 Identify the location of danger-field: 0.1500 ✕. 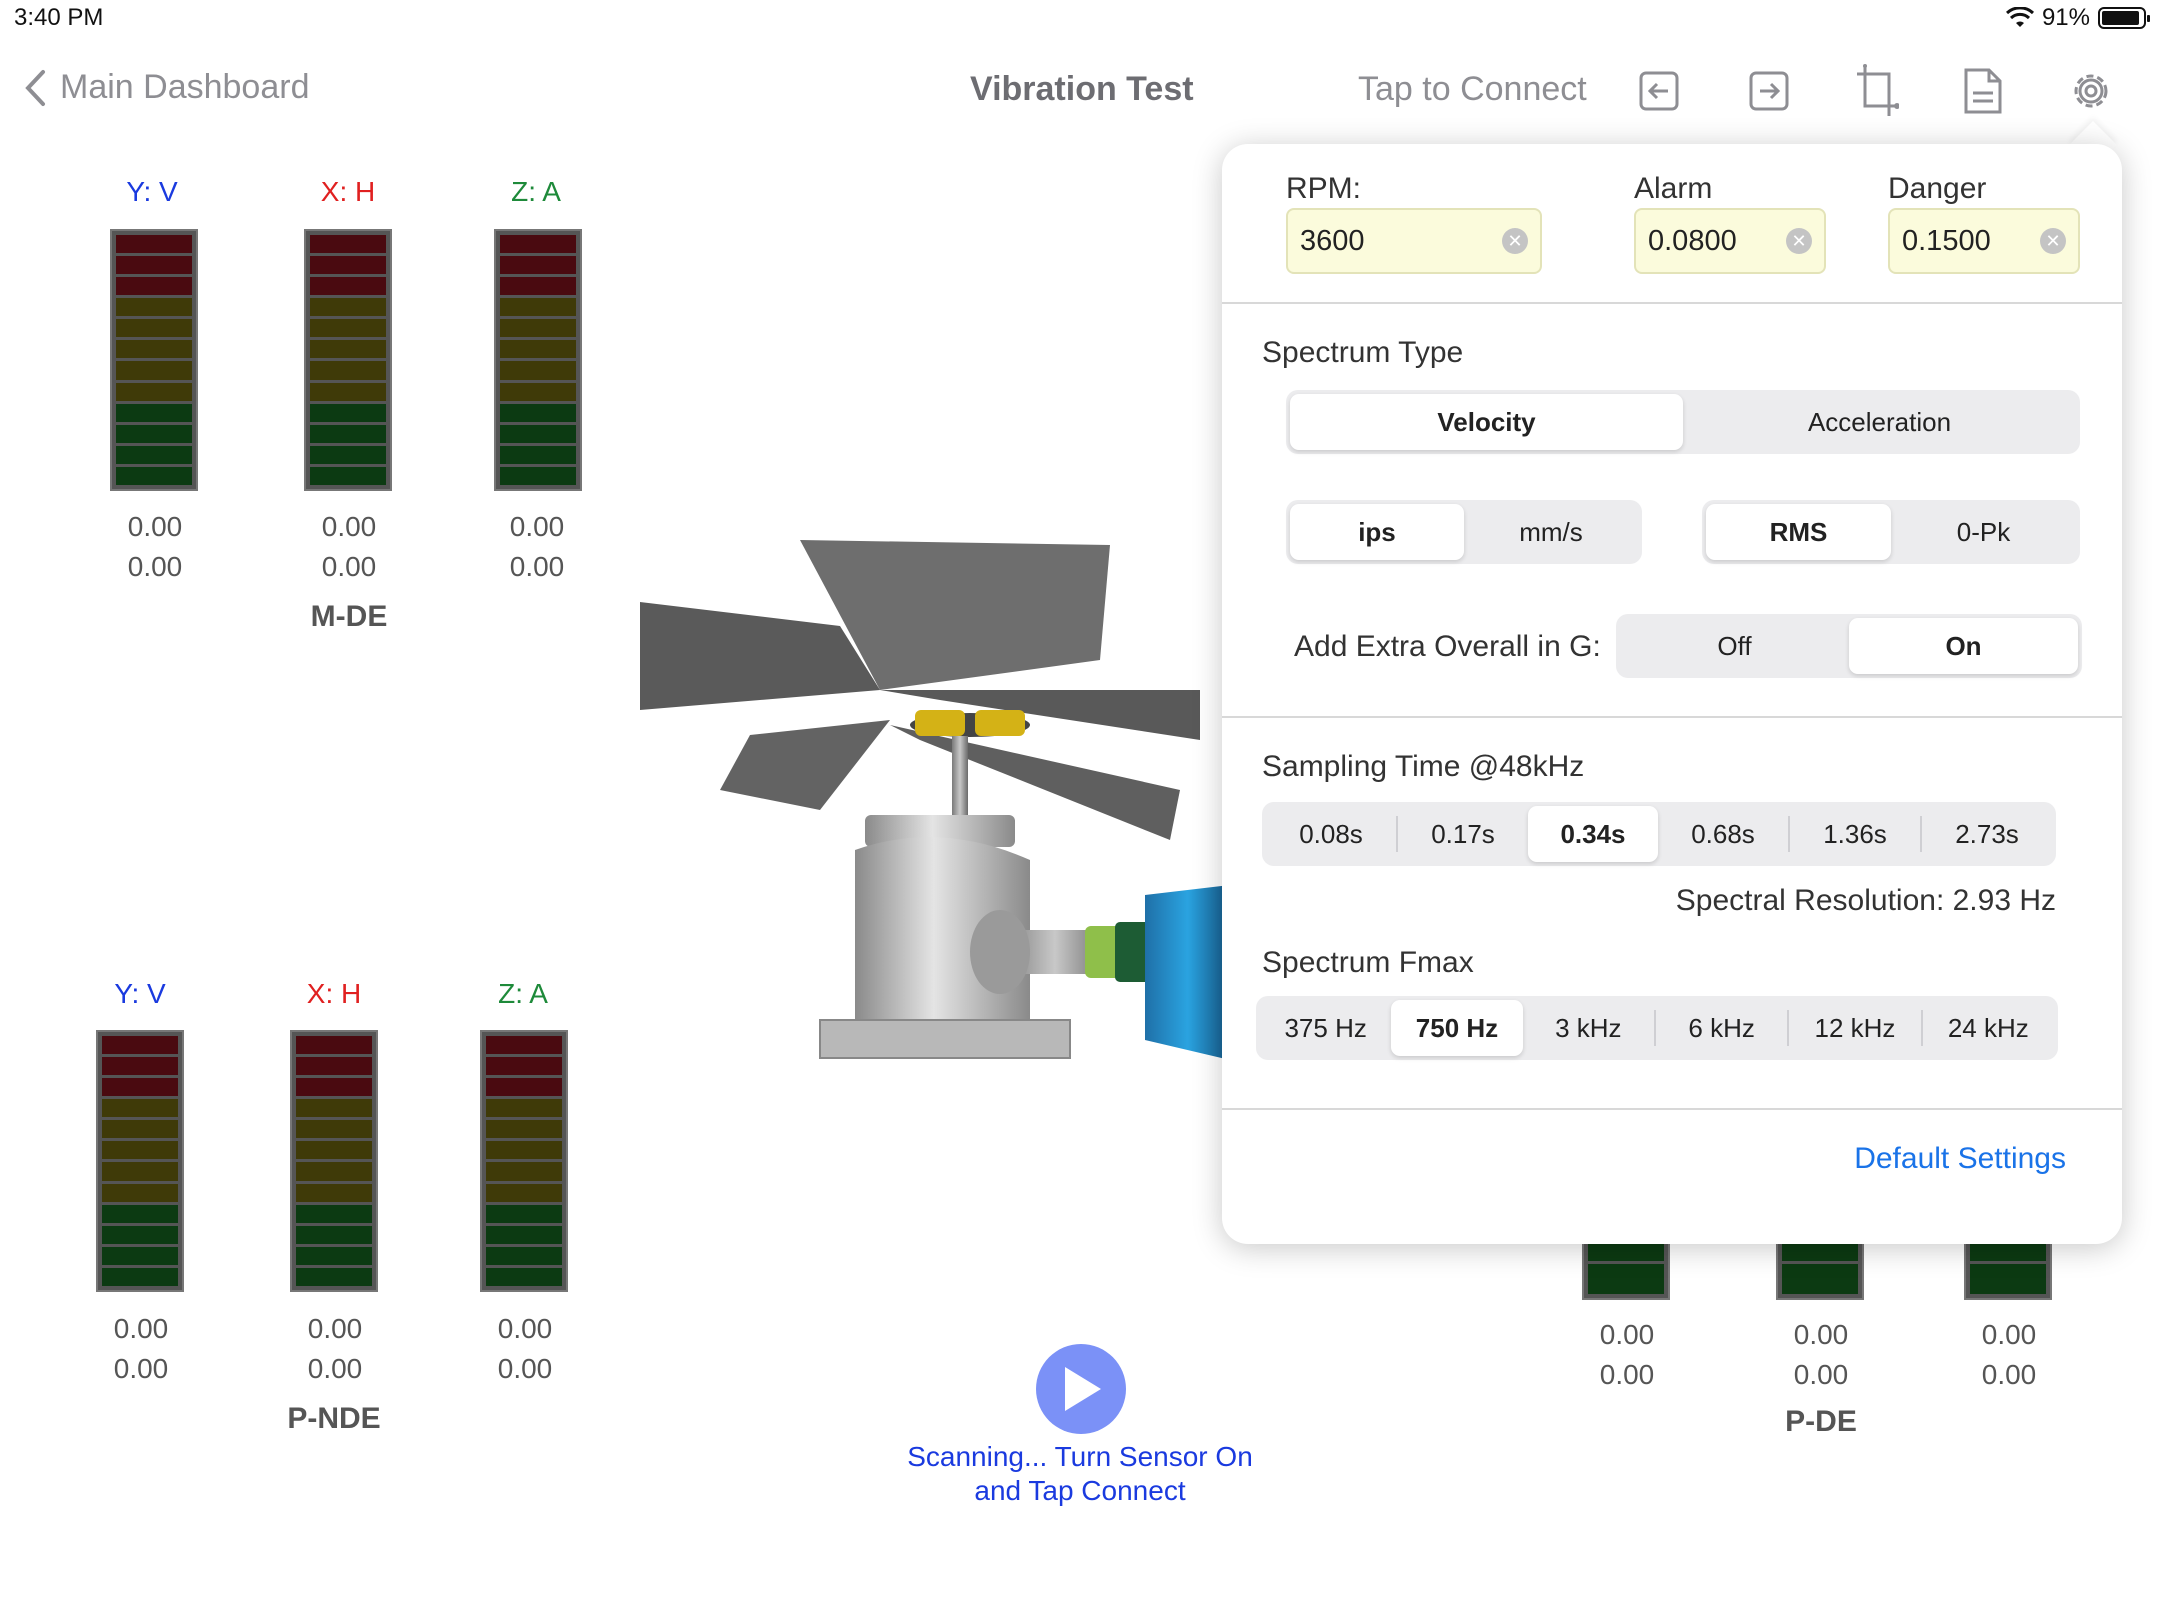
(1984, 241).